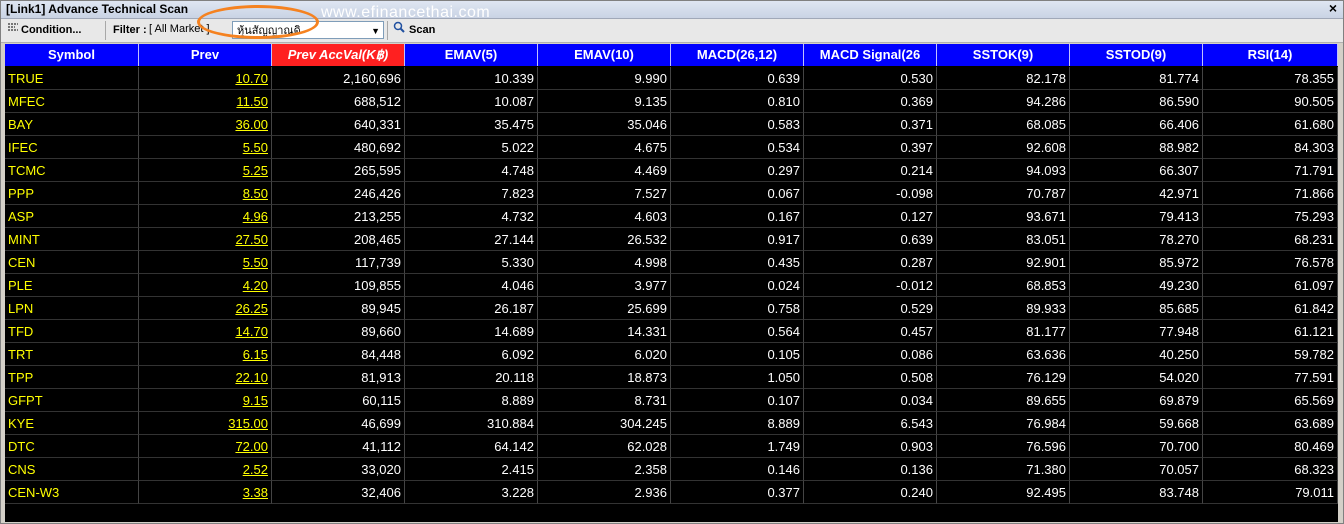  What do you see at coordinates (1136, 492) in the screenshot?
I see `row-value-cell: 83.748` at bounding box center [1136, 492].